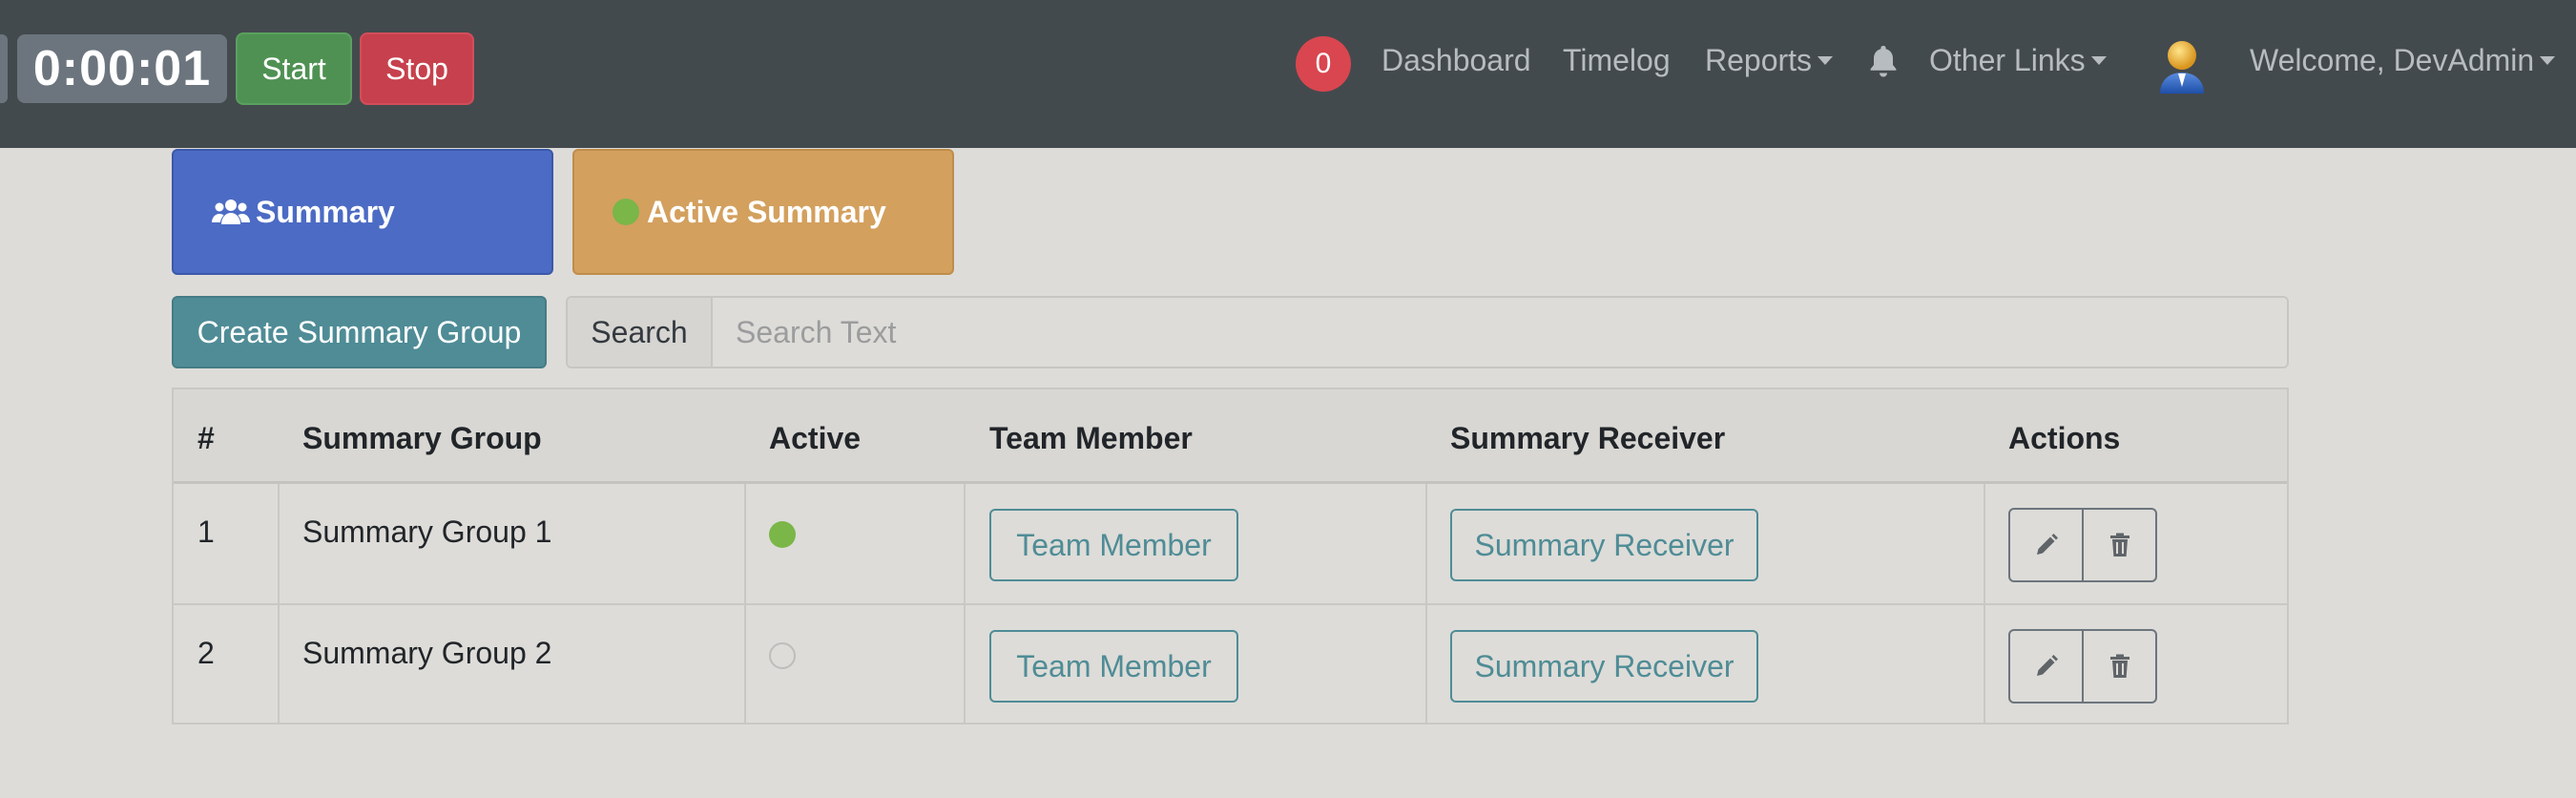  What do you see at coordinates (782, 656) in the screenshot?
I see `inactive-status-indicator` at bounding box center [782, 656].